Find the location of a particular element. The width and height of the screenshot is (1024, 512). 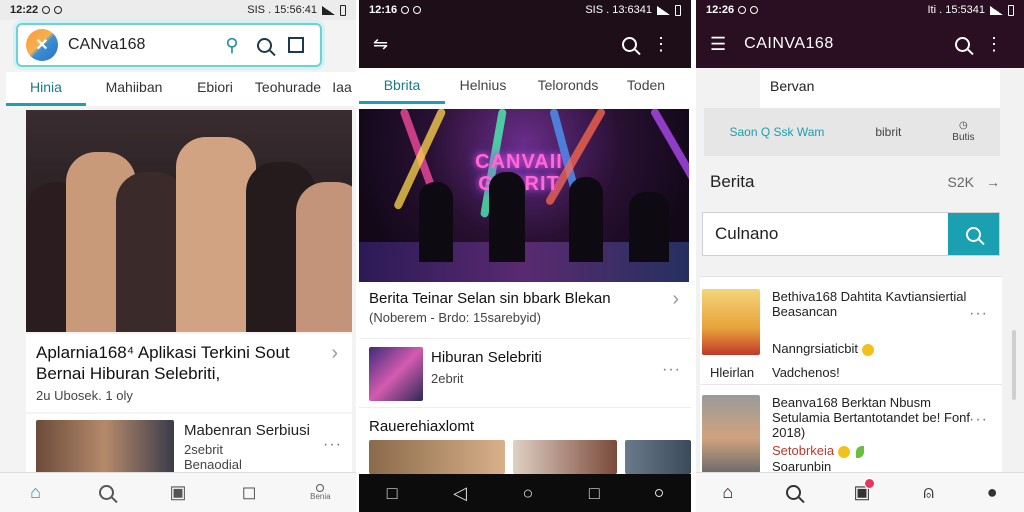

wrench-button: ⚲ is located at coordinates (232, 45).